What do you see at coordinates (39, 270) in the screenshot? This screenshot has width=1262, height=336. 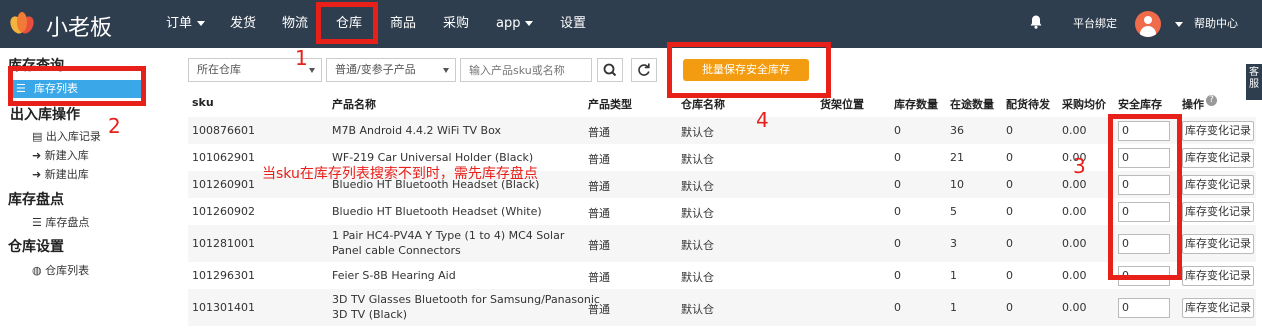 I see `globe-icon: ◍` at bounding box center [39, 270].